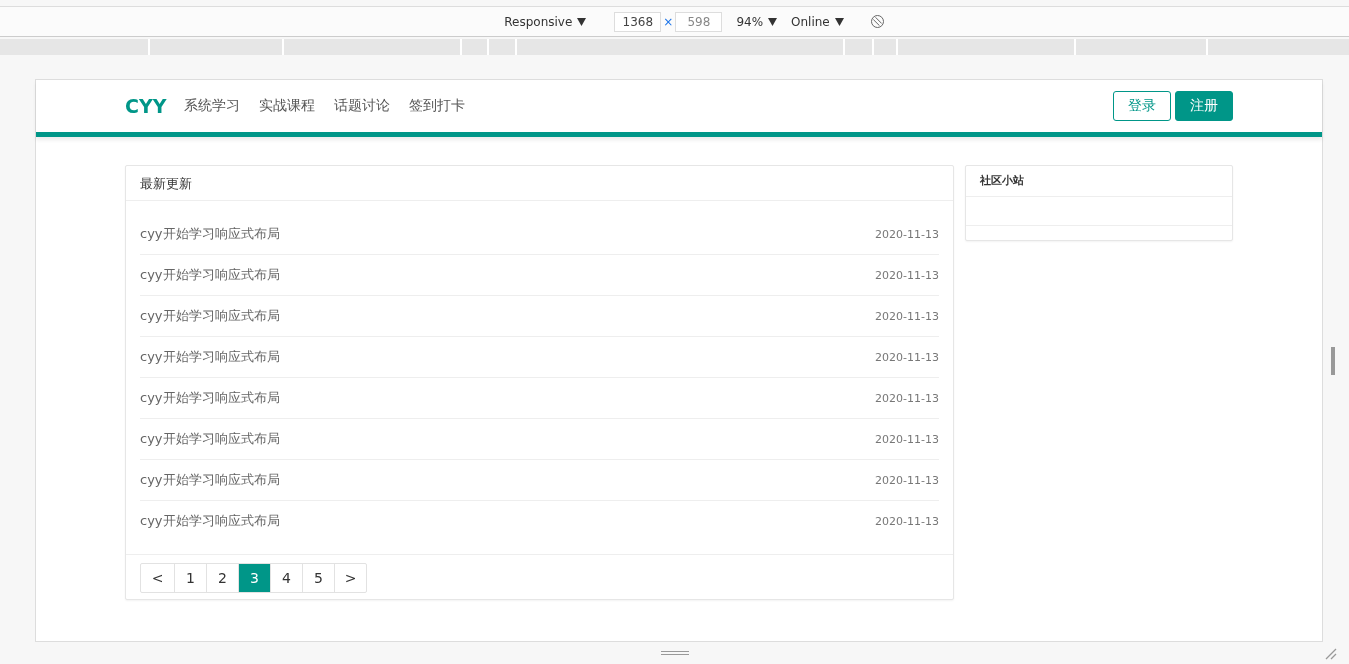 The width and height of the screenshot is (1349, 664). What do you see at coordinates (538, 21) in the screenshot?
I see `device-dropdown: Responsive` at bounding box center [538, 21].